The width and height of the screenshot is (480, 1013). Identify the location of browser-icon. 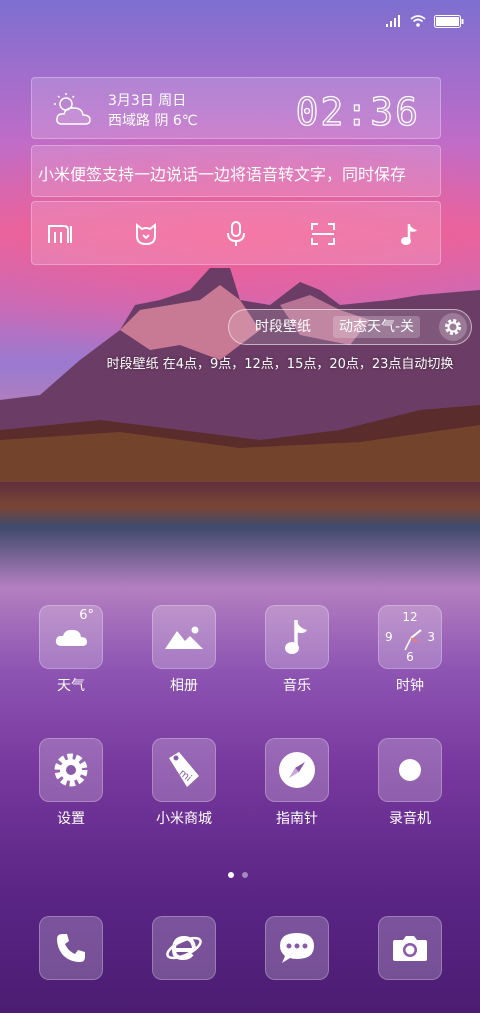
(184, 948).